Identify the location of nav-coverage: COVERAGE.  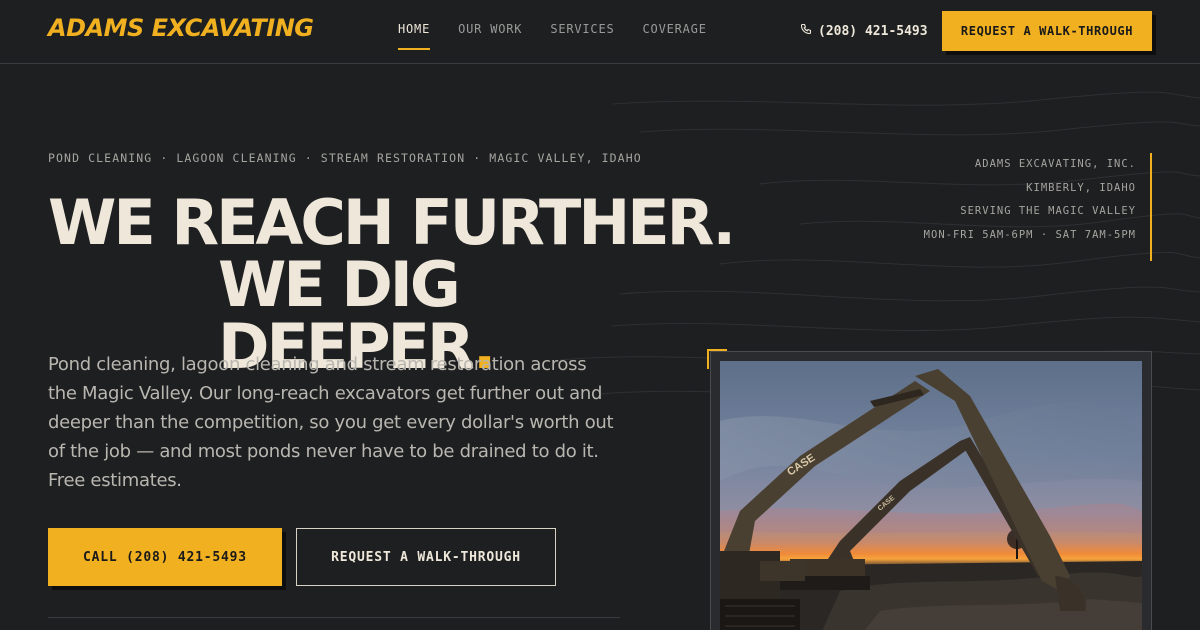
(675, 36).